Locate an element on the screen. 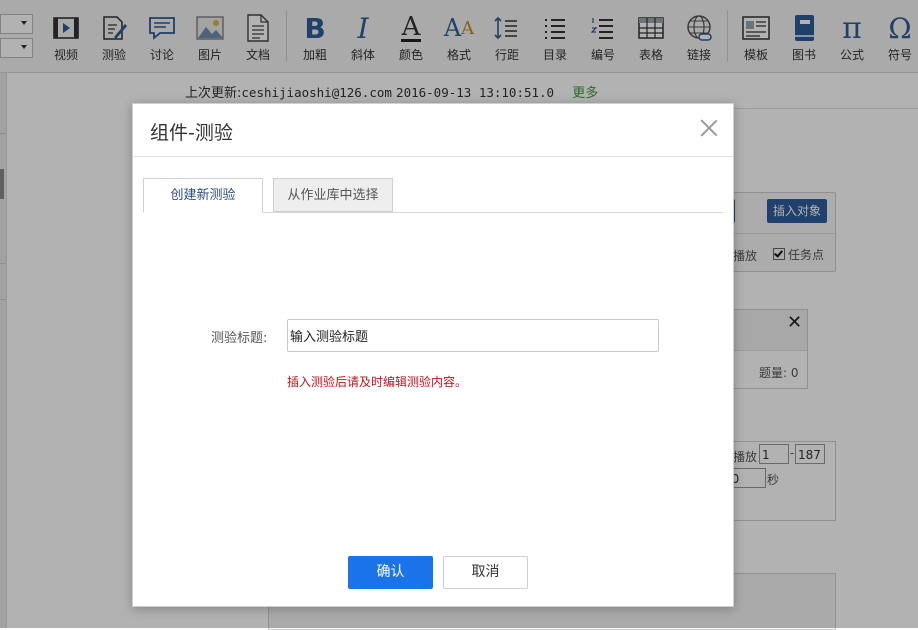 This screenshot has width=918, height=630. edit-hint-text: 插入测验后请及时编辑测验内容。 is located at coordinates (377, 382).